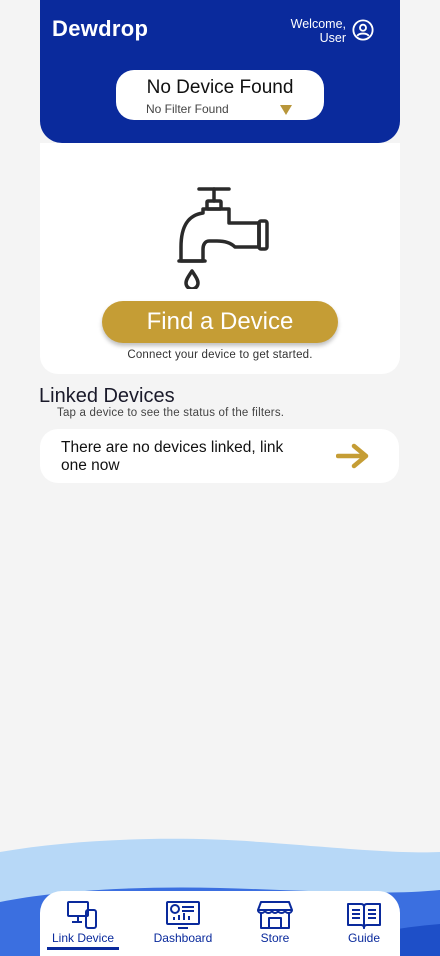 The height and width of the screenshot is (956, 440). Describe the element at coordinates (223, 238) in the screenshot. I see `faucet-icon` at that location.